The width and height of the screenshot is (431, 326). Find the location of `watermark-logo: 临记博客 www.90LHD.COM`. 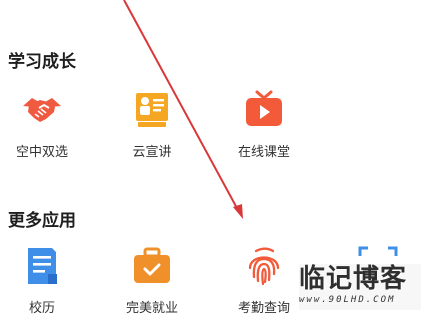

watermark-logo: 临记博客 www.90LHD.COM is located at coordinates (360, 287).